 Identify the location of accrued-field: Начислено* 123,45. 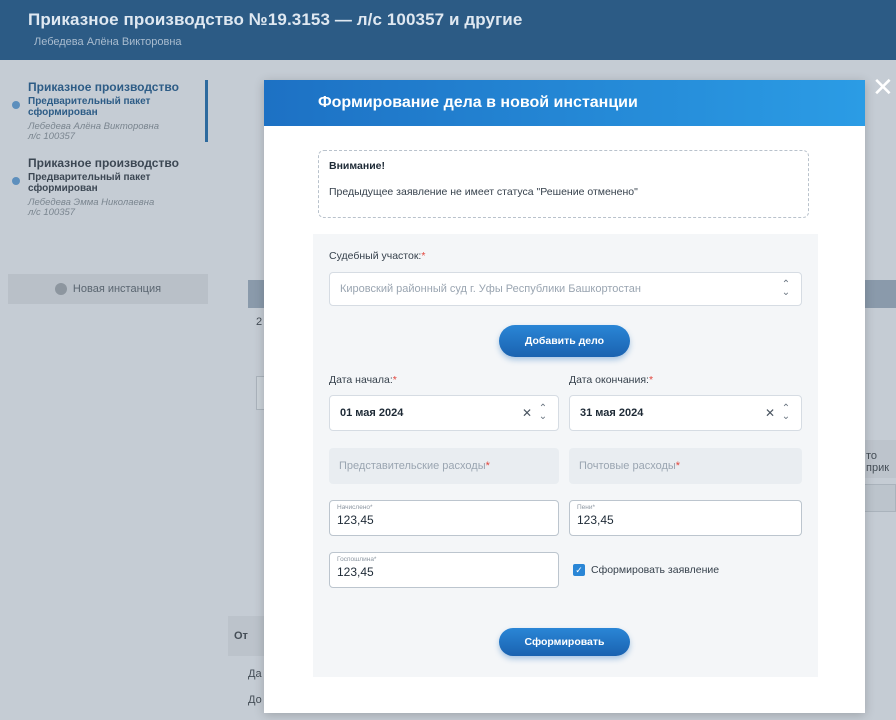
(444, 518).